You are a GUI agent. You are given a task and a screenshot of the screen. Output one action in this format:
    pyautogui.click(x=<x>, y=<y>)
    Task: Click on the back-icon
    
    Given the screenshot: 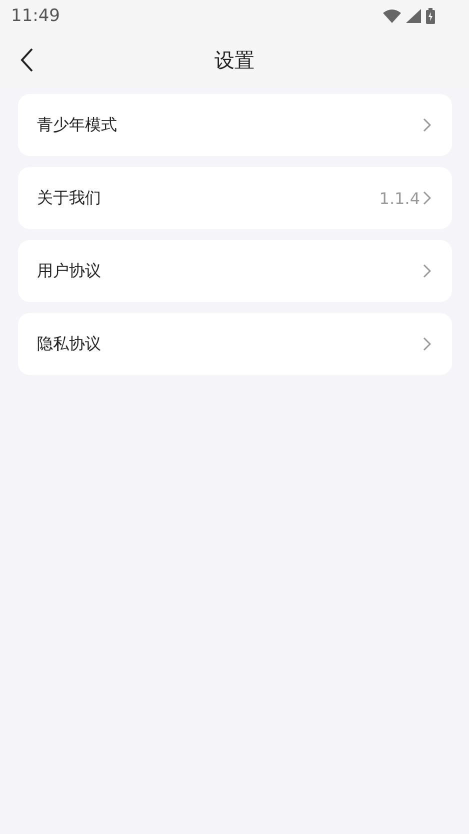 What is the action you would take?
    pyautogui.click(x=27, y=60)
    